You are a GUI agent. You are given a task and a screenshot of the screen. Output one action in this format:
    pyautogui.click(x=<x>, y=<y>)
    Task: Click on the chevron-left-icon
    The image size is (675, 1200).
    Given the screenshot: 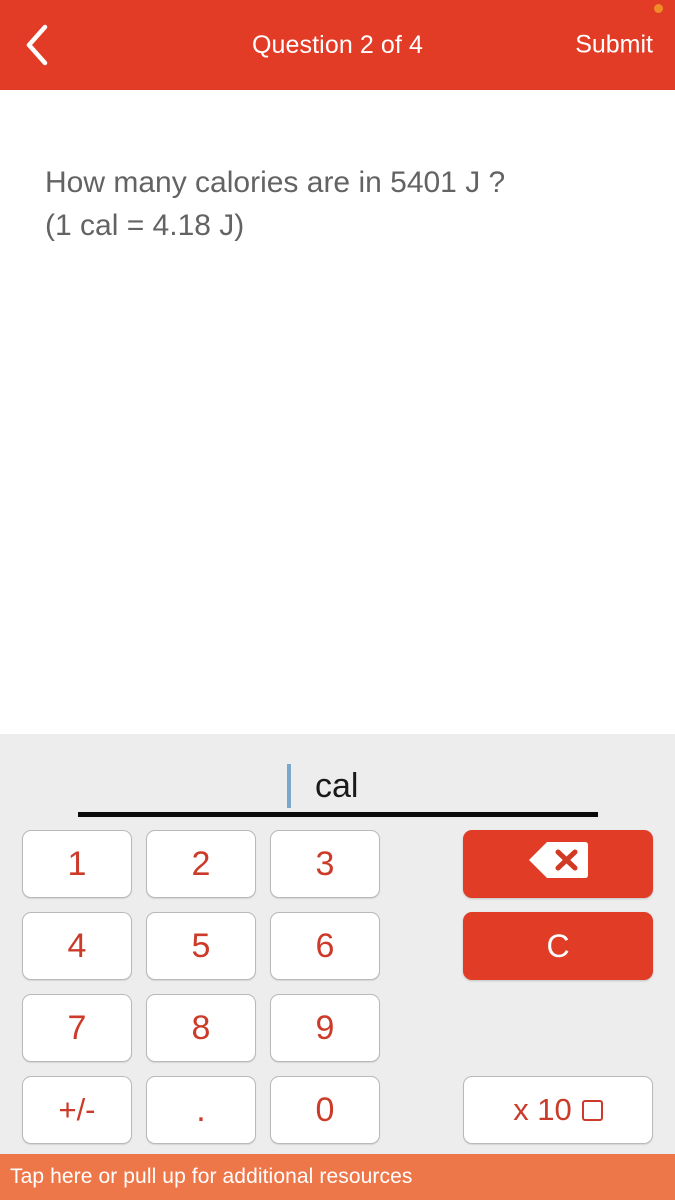 What is the action you would take?
    pyautogui.click(x=37, y=45)
    